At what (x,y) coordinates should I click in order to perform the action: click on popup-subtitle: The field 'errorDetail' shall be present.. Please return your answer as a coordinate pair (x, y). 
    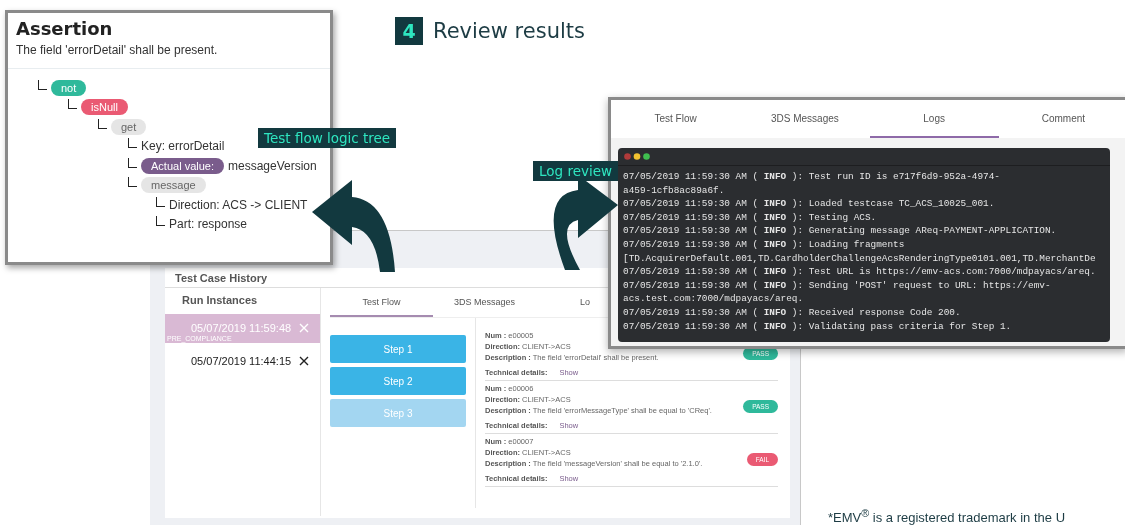
    Looking at the image, I should click on (169, 54).